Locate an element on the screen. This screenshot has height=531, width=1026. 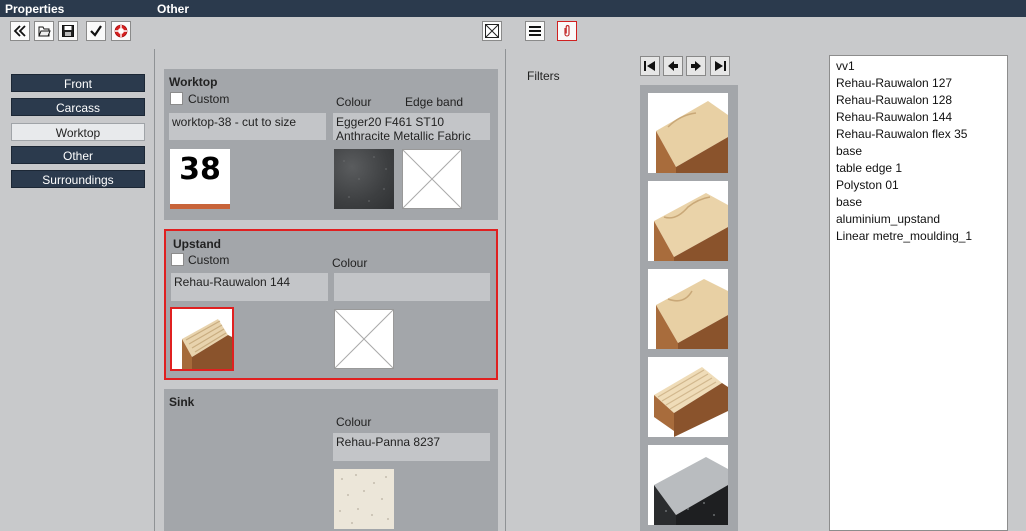
list-item: Rehau-Rauwalon 144 is located at coordinates (894, 117).